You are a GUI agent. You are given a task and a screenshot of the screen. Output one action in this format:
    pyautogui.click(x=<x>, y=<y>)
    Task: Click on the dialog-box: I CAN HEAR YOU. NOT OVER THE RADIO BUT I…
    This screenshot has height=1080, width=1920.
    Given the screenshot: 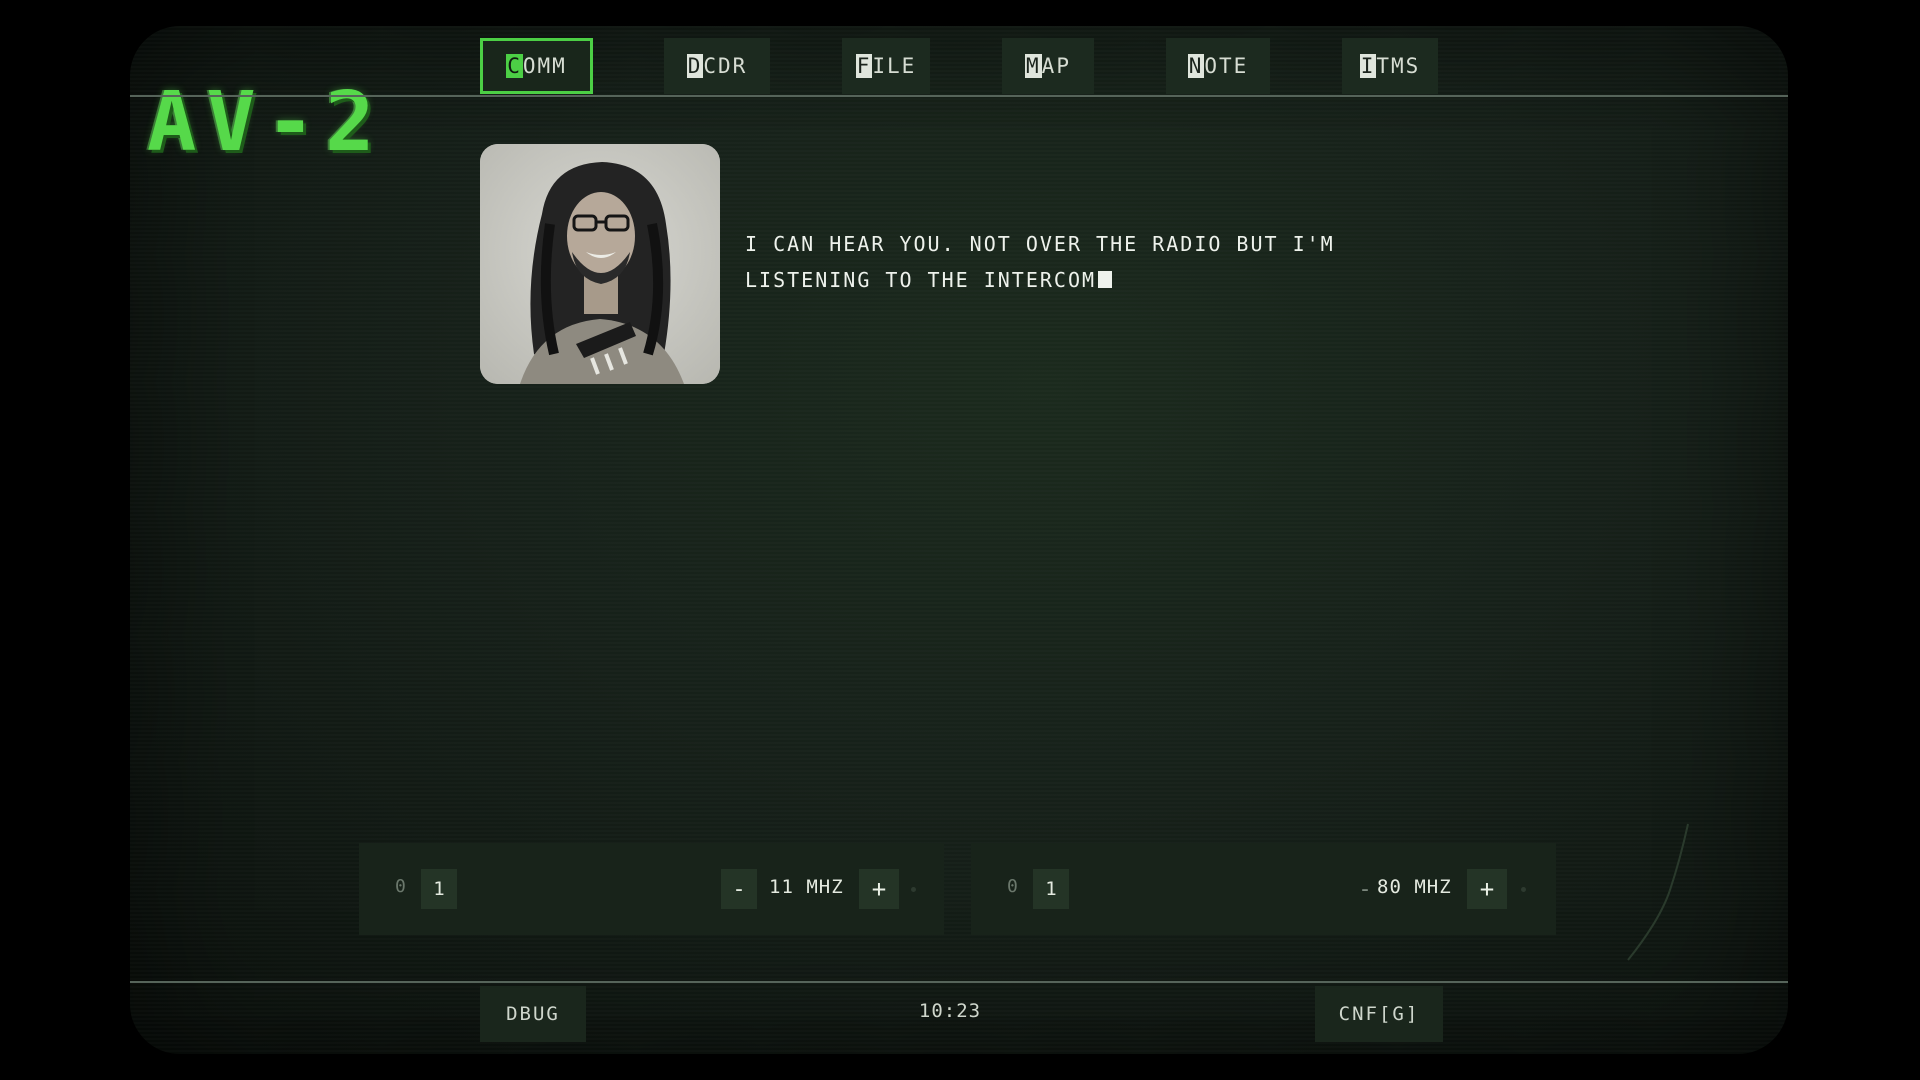 What is the action you would take?
    pyautogui.click(x=1095, y=262)
    